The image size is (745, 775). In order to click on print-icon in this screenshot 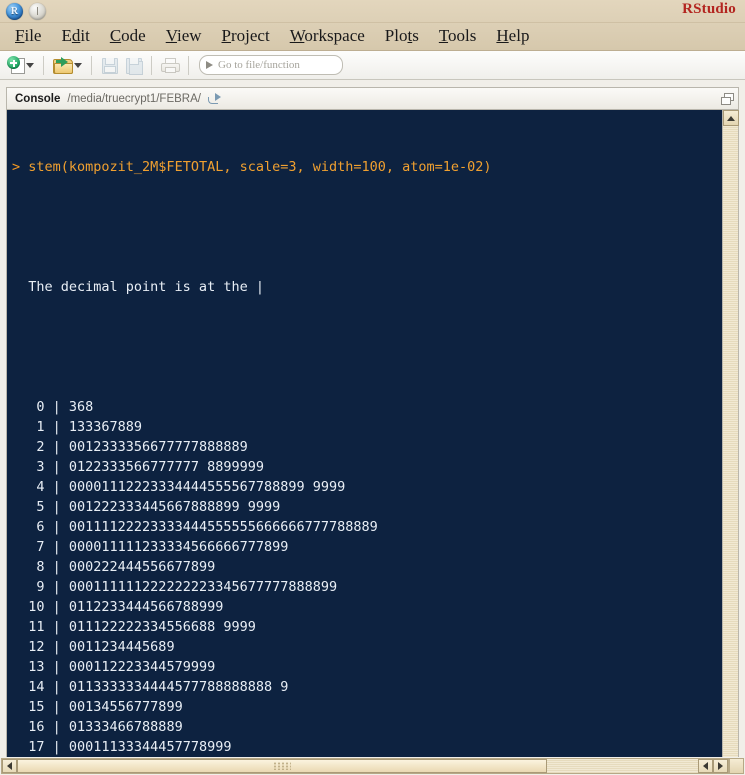, I will do `click(170, 65)`.